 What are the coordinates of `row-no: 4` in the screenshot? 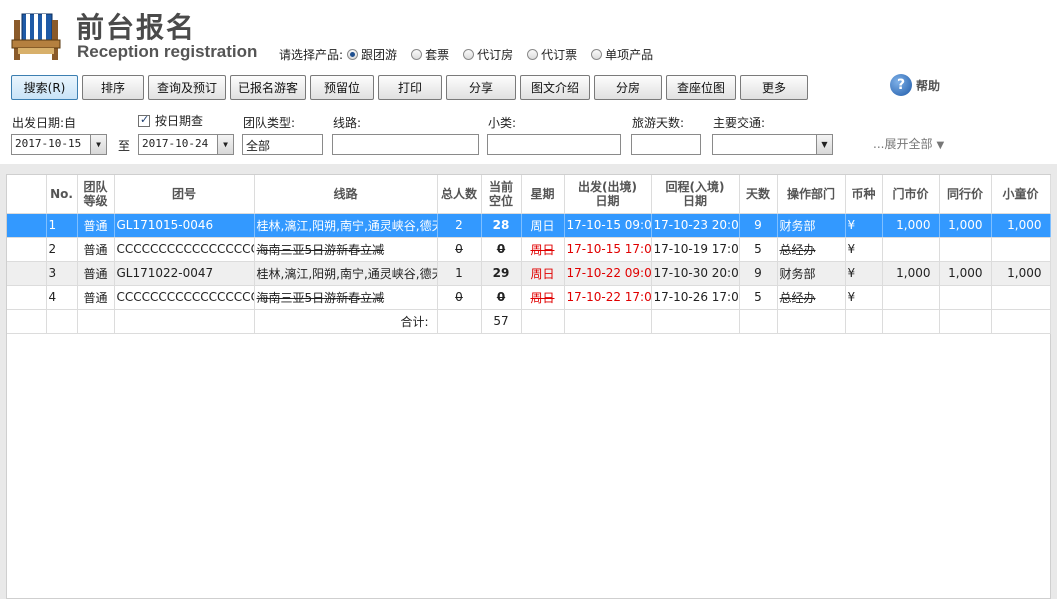 It's located at (62, 297).